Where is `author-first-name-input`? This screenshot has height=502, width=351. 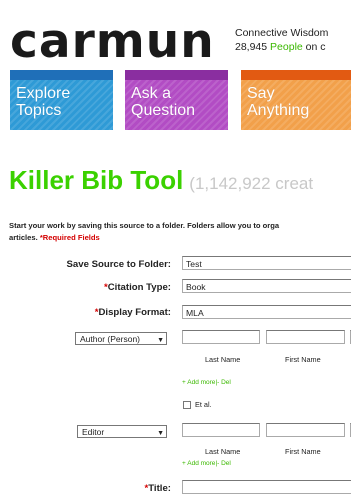
author-first-name-input is located at coordinates (305, 337).